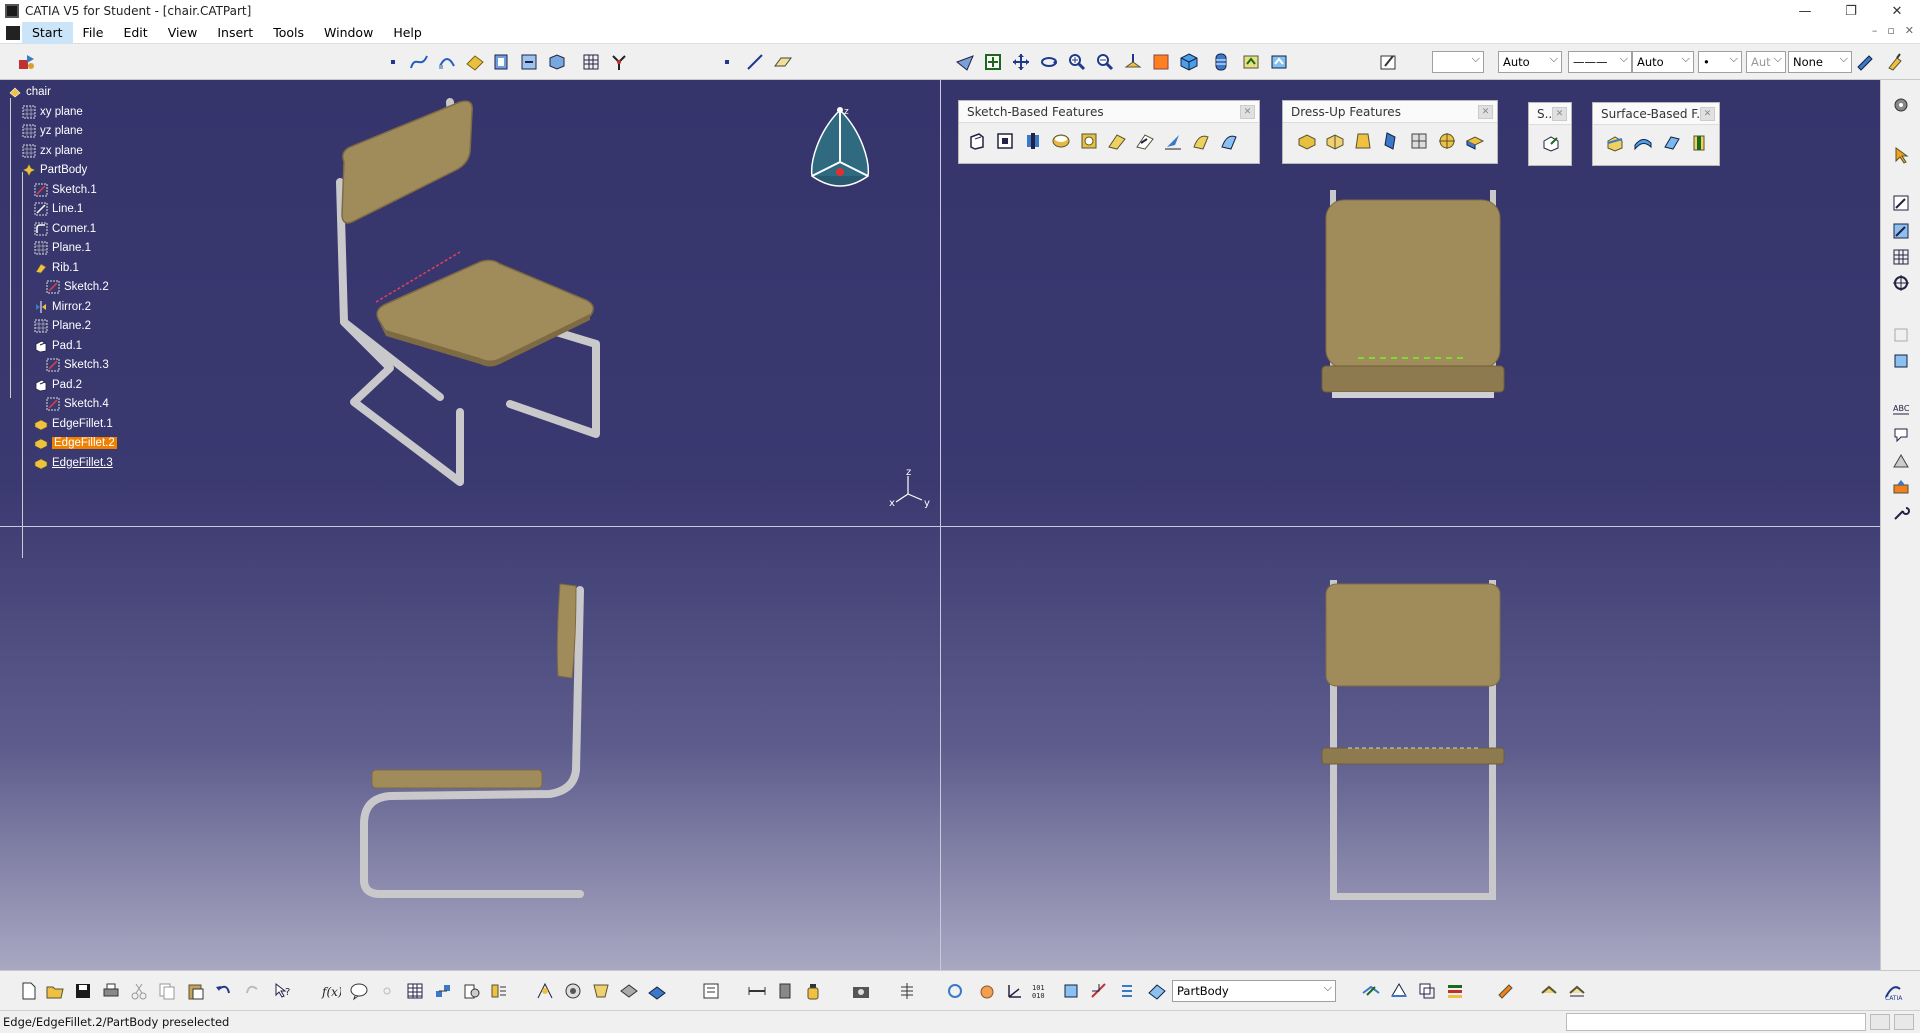 The height and width of the screenshot is (1033, 1920). Describe the element at coordinates (1615, 143) in the screenshot. I see `split-icon` at that location.